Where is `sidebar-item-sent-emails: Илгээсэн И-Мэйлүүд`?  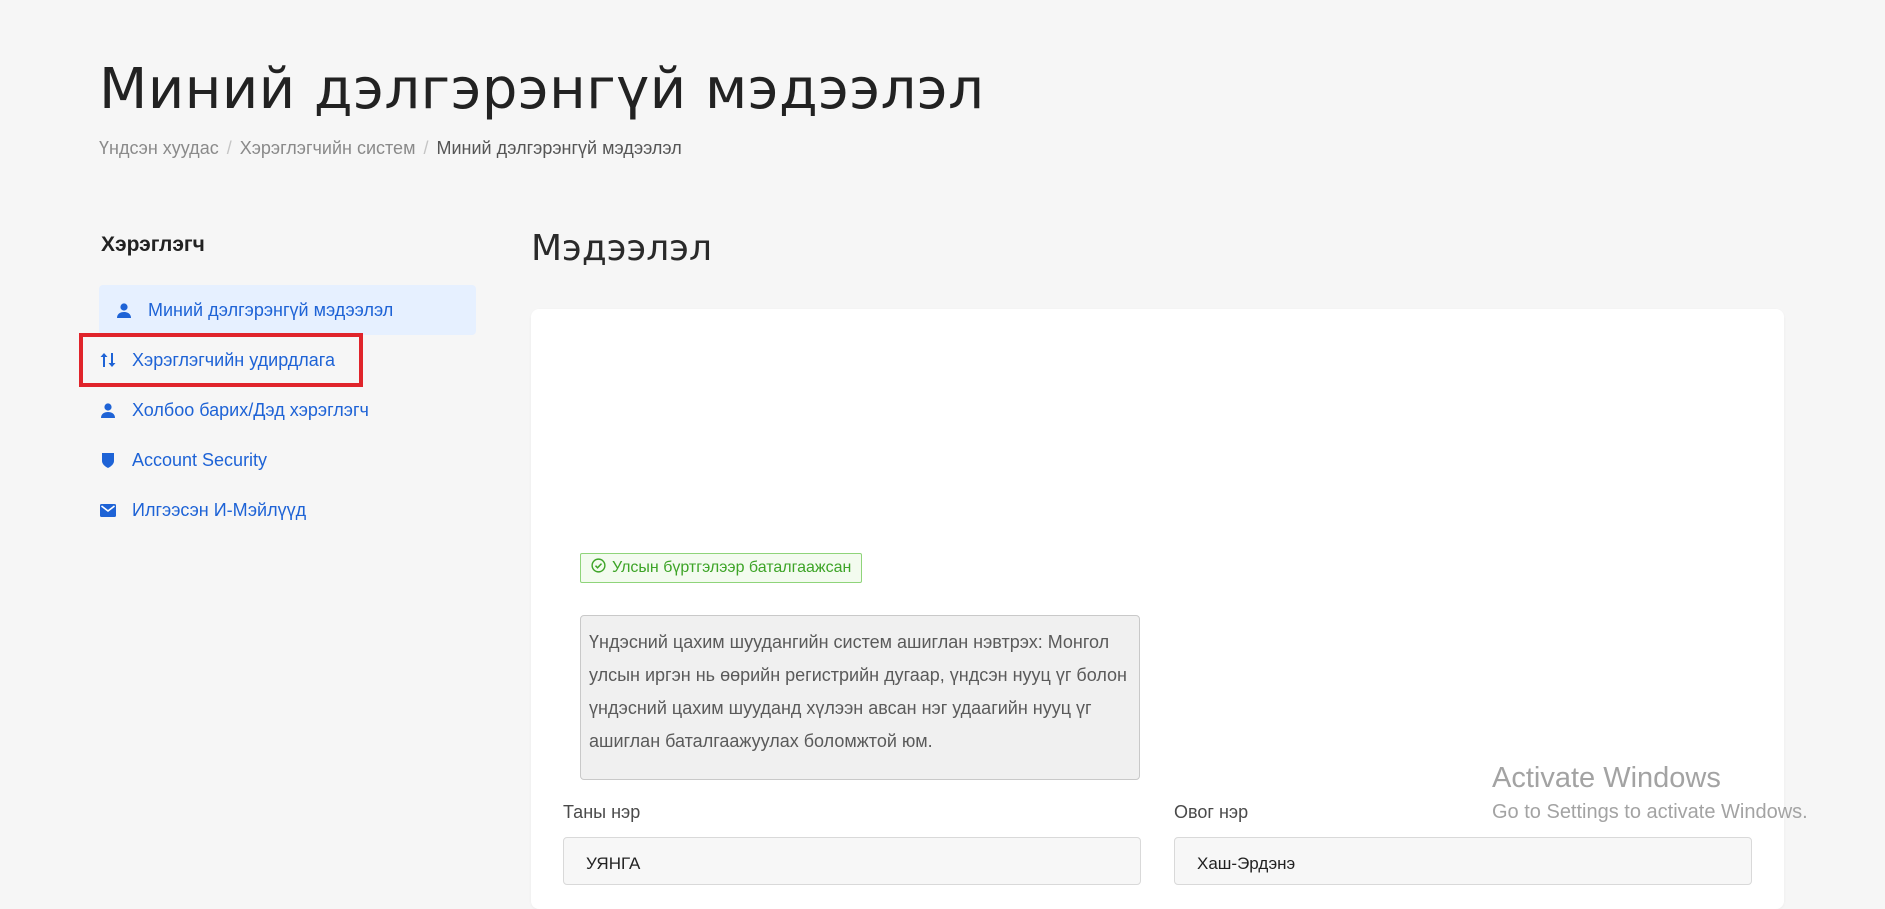 sidebar-item-sent-emails: Илгээсэн И-Мэйлүүд is located at coordinates (287, 510).